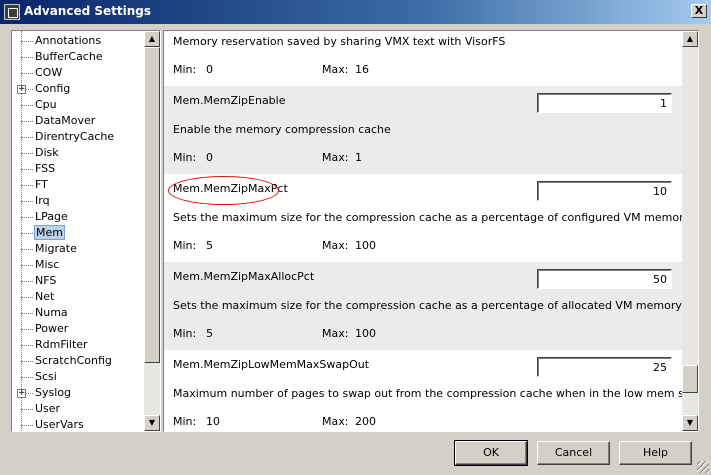  What do you see at coordinates (79, 249) in the screenshot?
I see `tree-item: Migrate` at bounding box center [79, 249].